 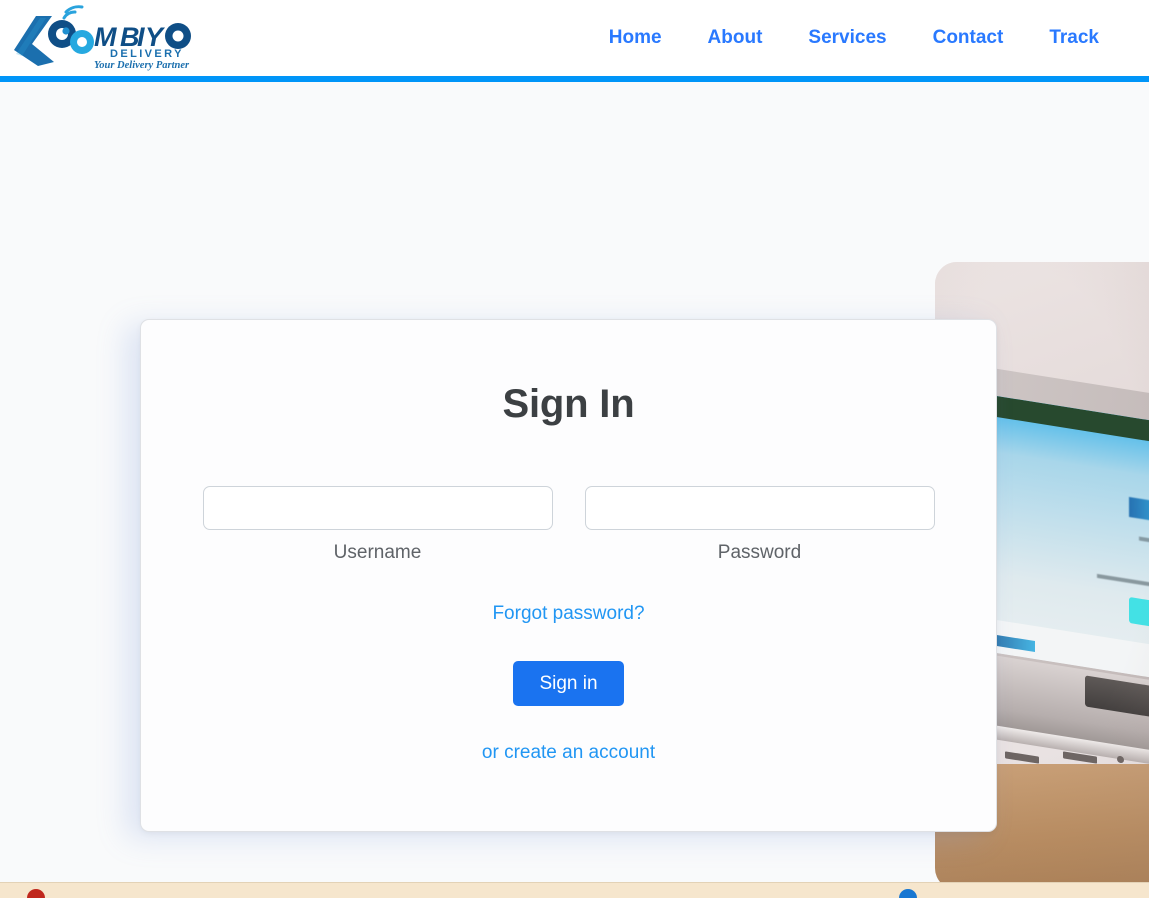 What do you see at coordinates (968, 38) in the screenshot?
I see `nav-contact: Contact` at bounding box center [968, 38].